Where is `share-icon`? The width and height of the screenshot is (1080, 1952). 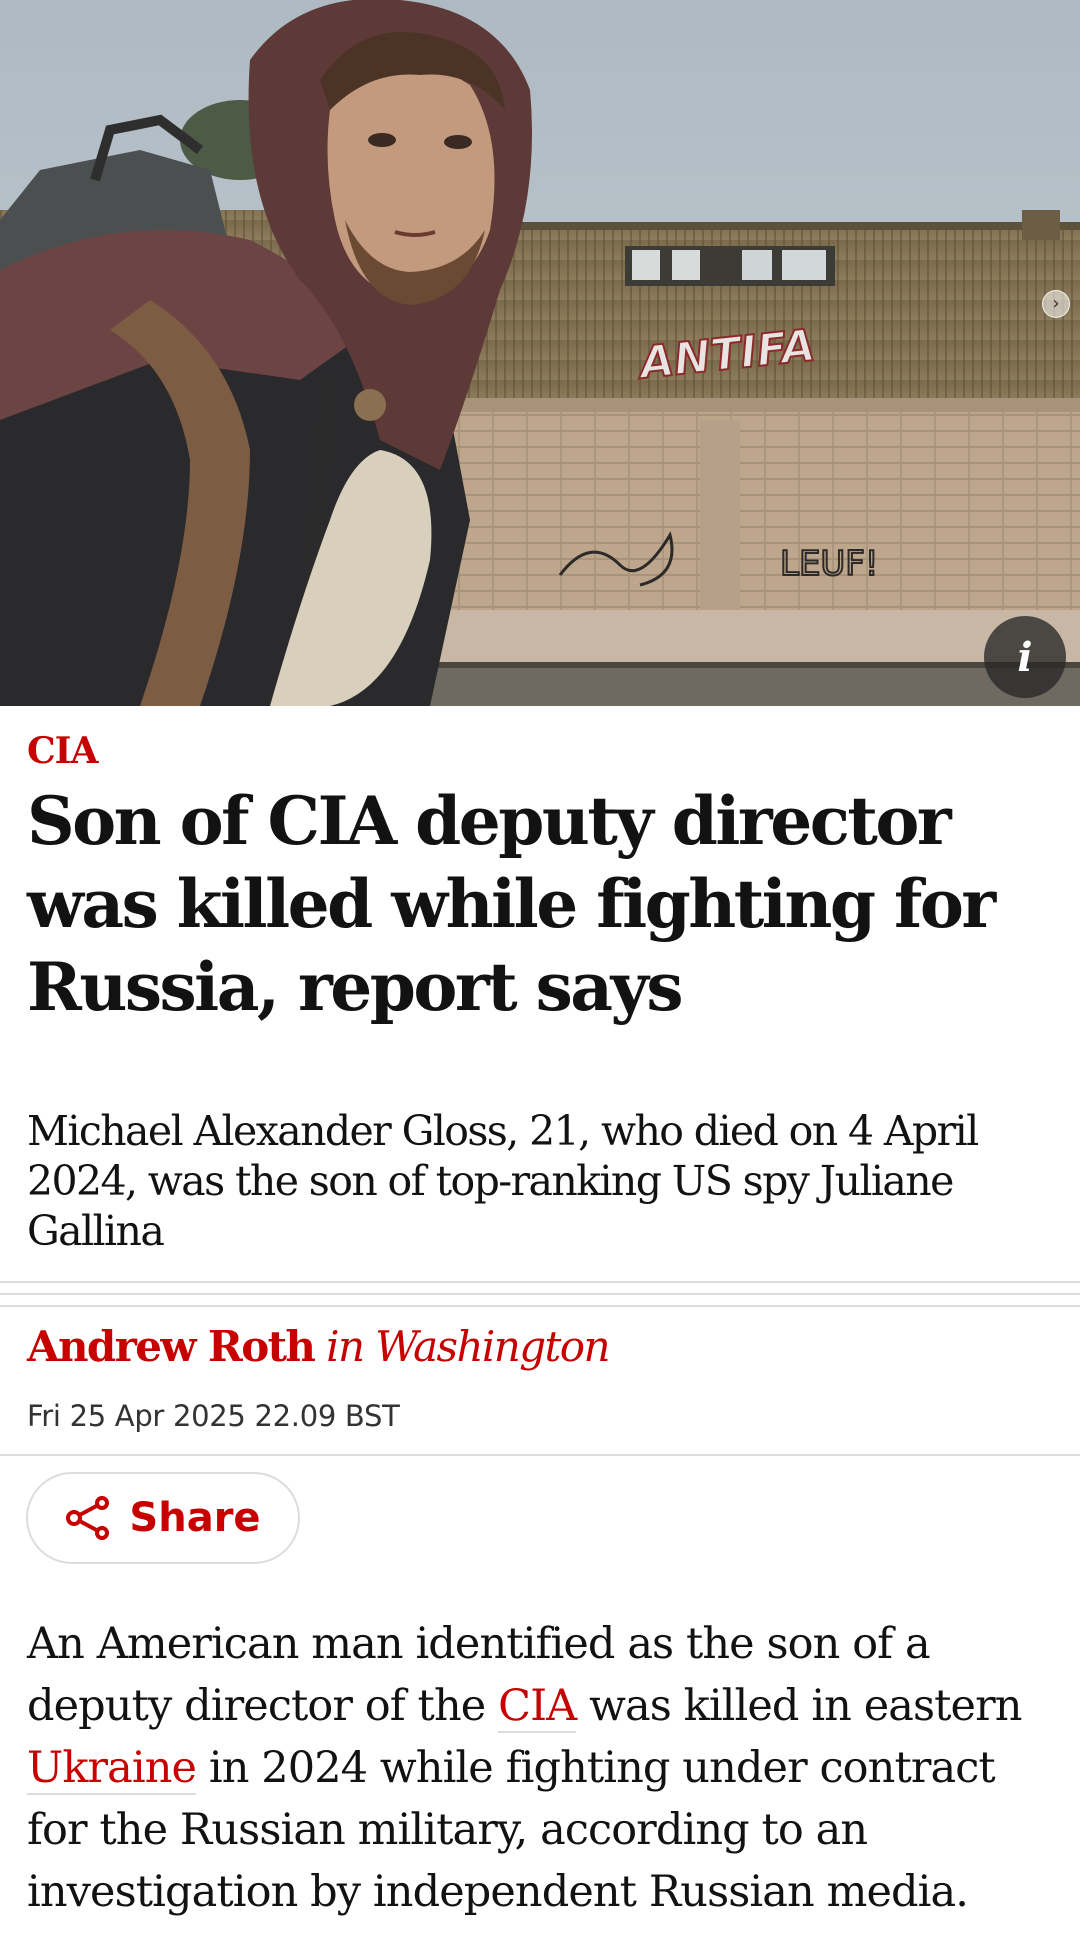 share-icon is located at coordinates (88, 1518).